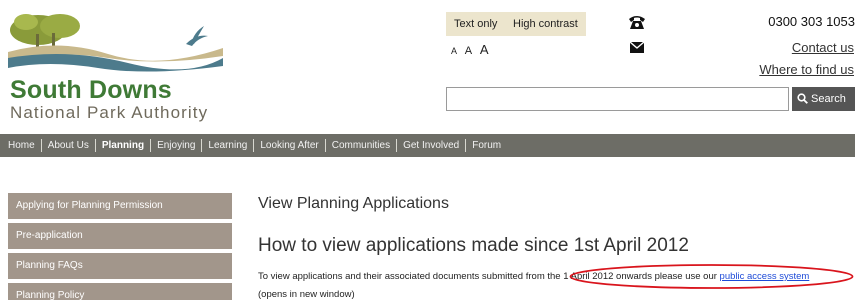 This screenshot has height=300, width=855. I want to click on nav-item-about-us: About Us, so click(67, 145).